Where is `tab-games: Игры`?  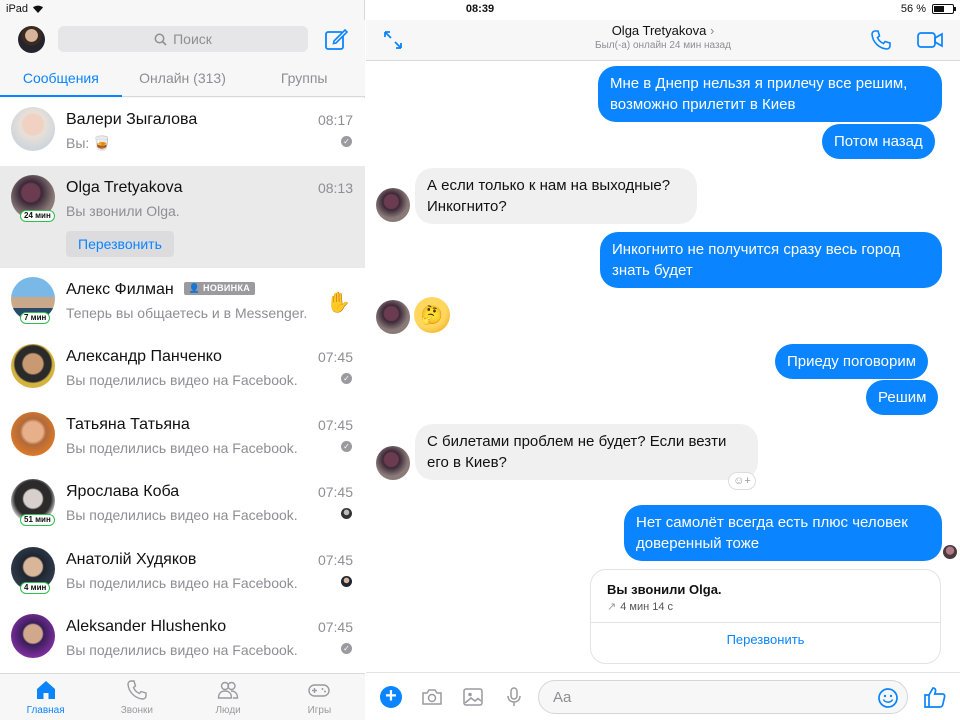
tab-games: Игры is located at coordinates (319, 697).